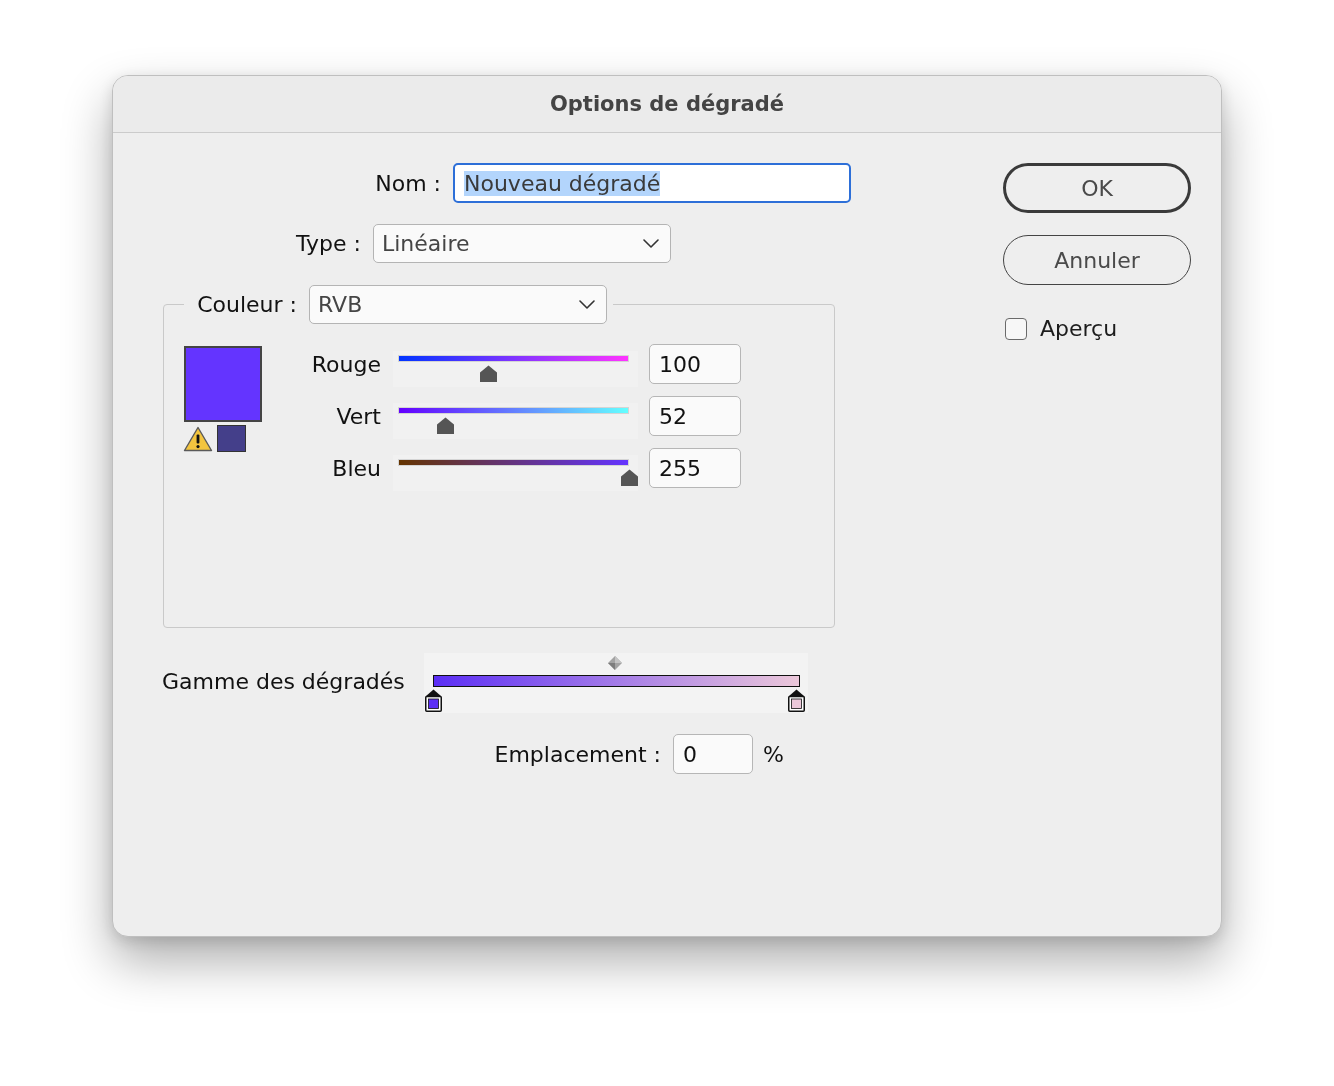 The height and width of the screenshot is (1086, 1334). I want to click on field-label: Type :, so click(328, 243).